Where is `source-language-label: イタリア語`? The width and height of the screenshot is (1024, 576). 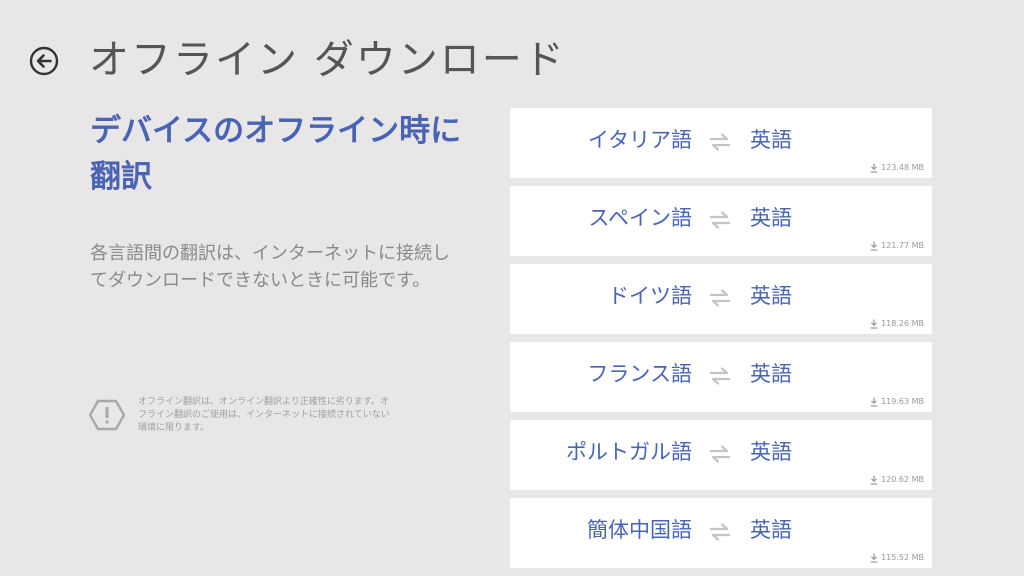 source-language-label: イタリア語 is located at coordinates (639, 140).